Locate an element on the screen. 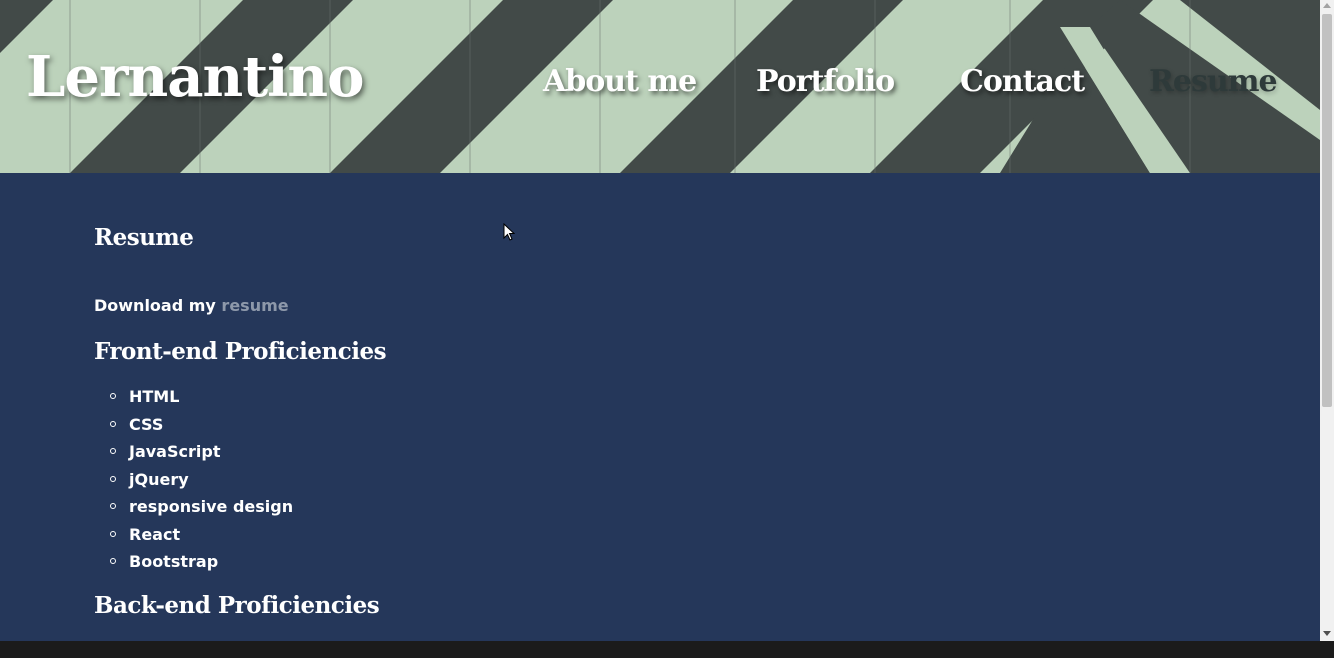 The width and height of the screenshot is (1334, 658). skill-label: jQuery is located at coordinates (159, 479).